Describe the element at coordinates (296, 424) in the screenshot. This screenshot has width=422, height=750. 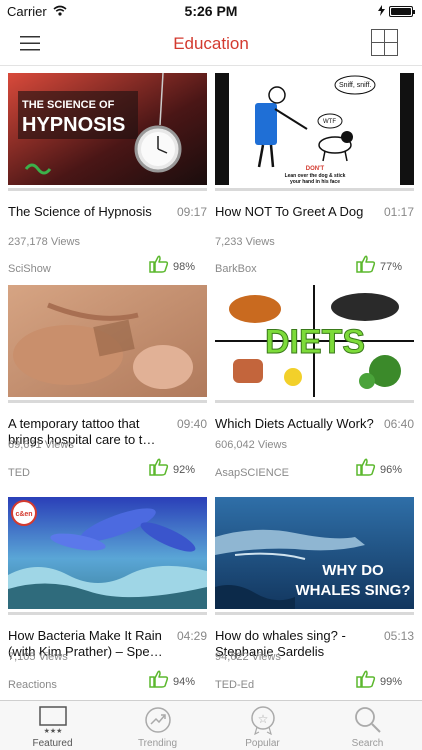
I see `video-title: Which Diets Actually Work?` at that location.